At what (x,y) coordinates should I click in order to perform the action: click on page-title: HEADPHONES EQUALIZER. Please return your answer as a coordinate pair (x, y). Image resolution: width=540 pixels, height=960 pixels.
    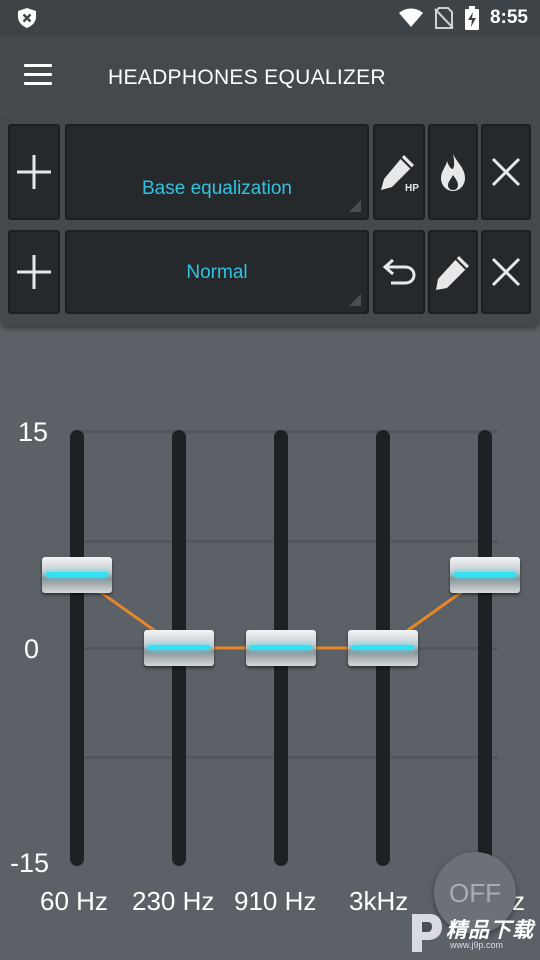
    Looking at the image, I should click on (247, 77).